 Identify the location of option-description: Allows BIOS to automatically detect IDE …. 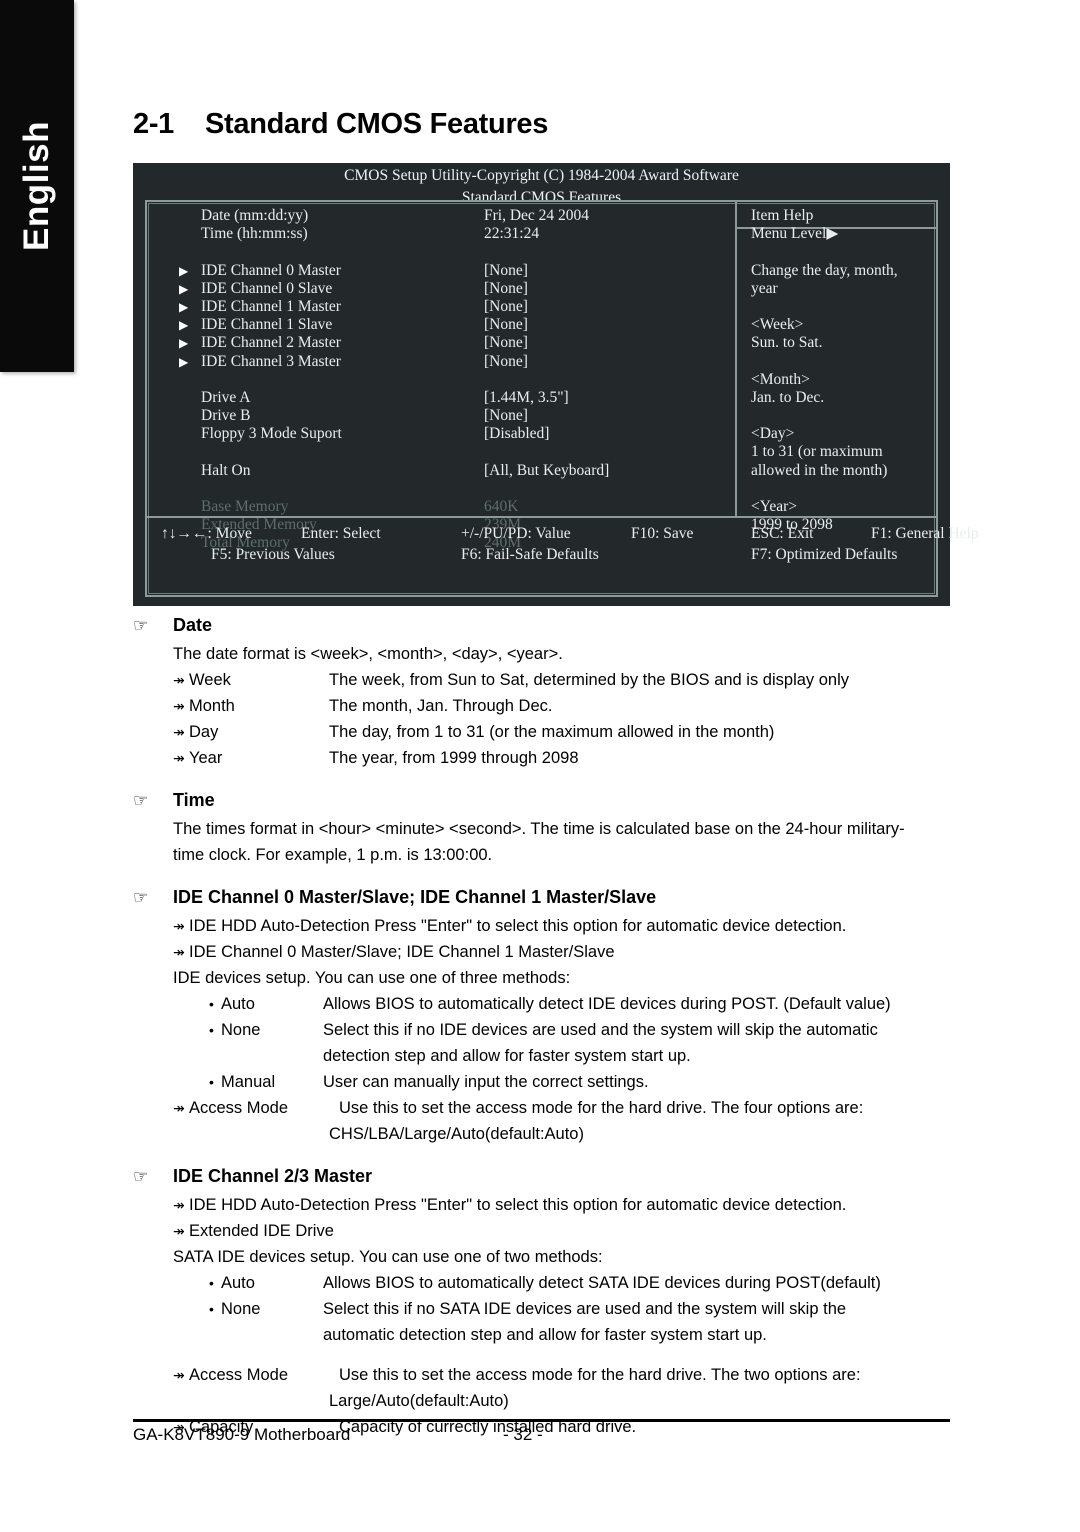
(607, 1004).